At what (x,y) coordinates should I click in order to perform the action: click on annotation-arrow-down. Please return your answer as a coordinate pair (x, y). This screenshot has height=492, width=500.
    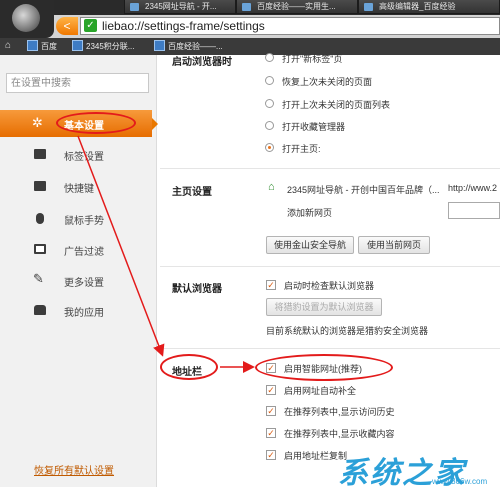
    Looking at the image, I should click on (121, 246).